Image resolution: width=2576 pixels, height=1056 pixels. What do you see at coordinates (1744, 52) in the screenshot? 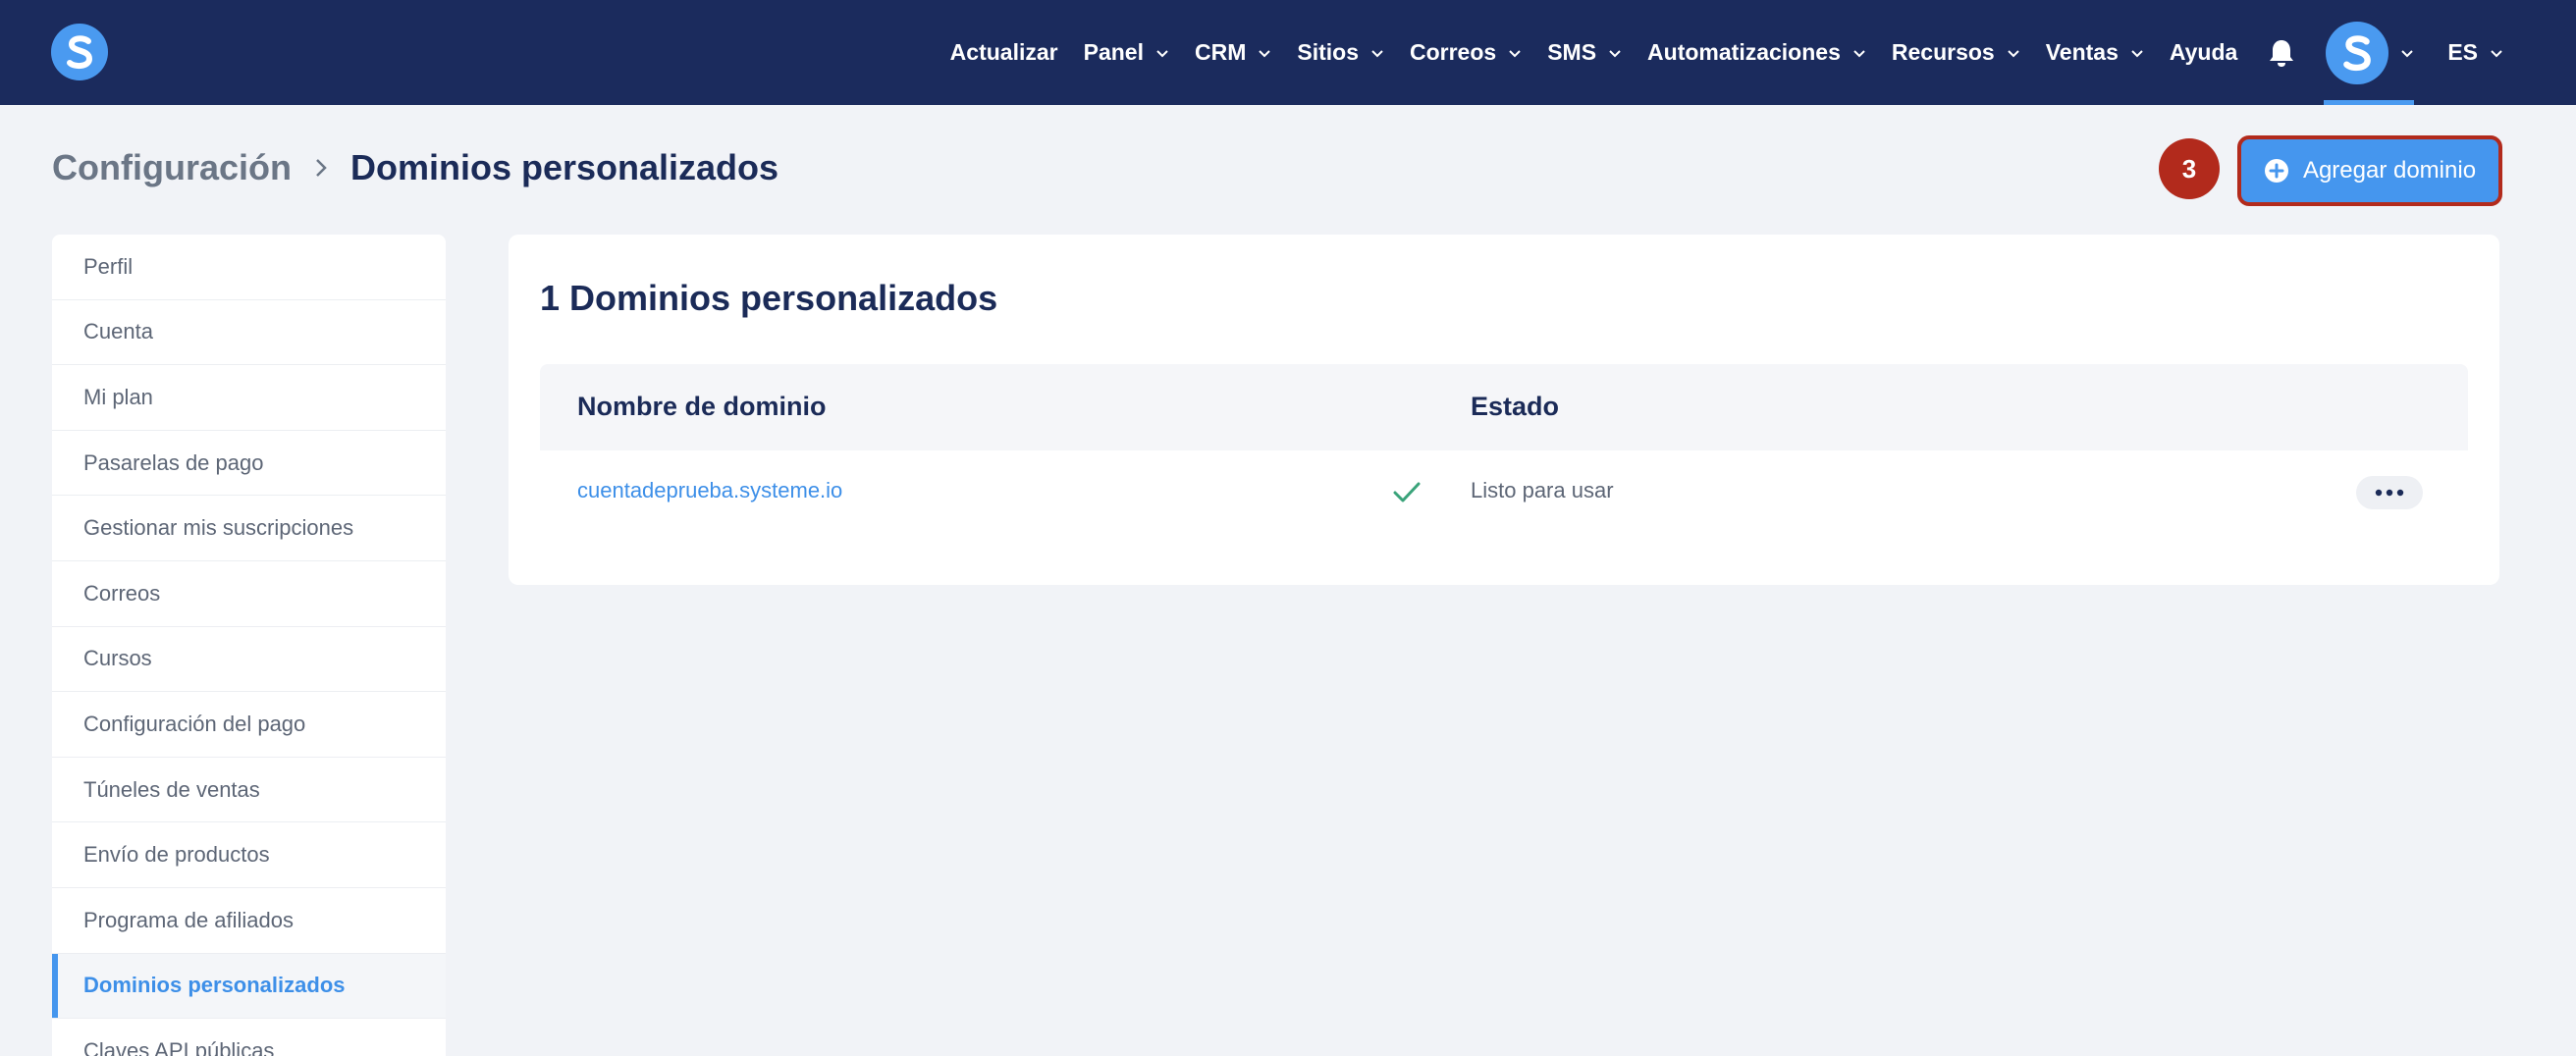
I see `nav-label: Automatizaciones` at bounding box center [1744, 52].